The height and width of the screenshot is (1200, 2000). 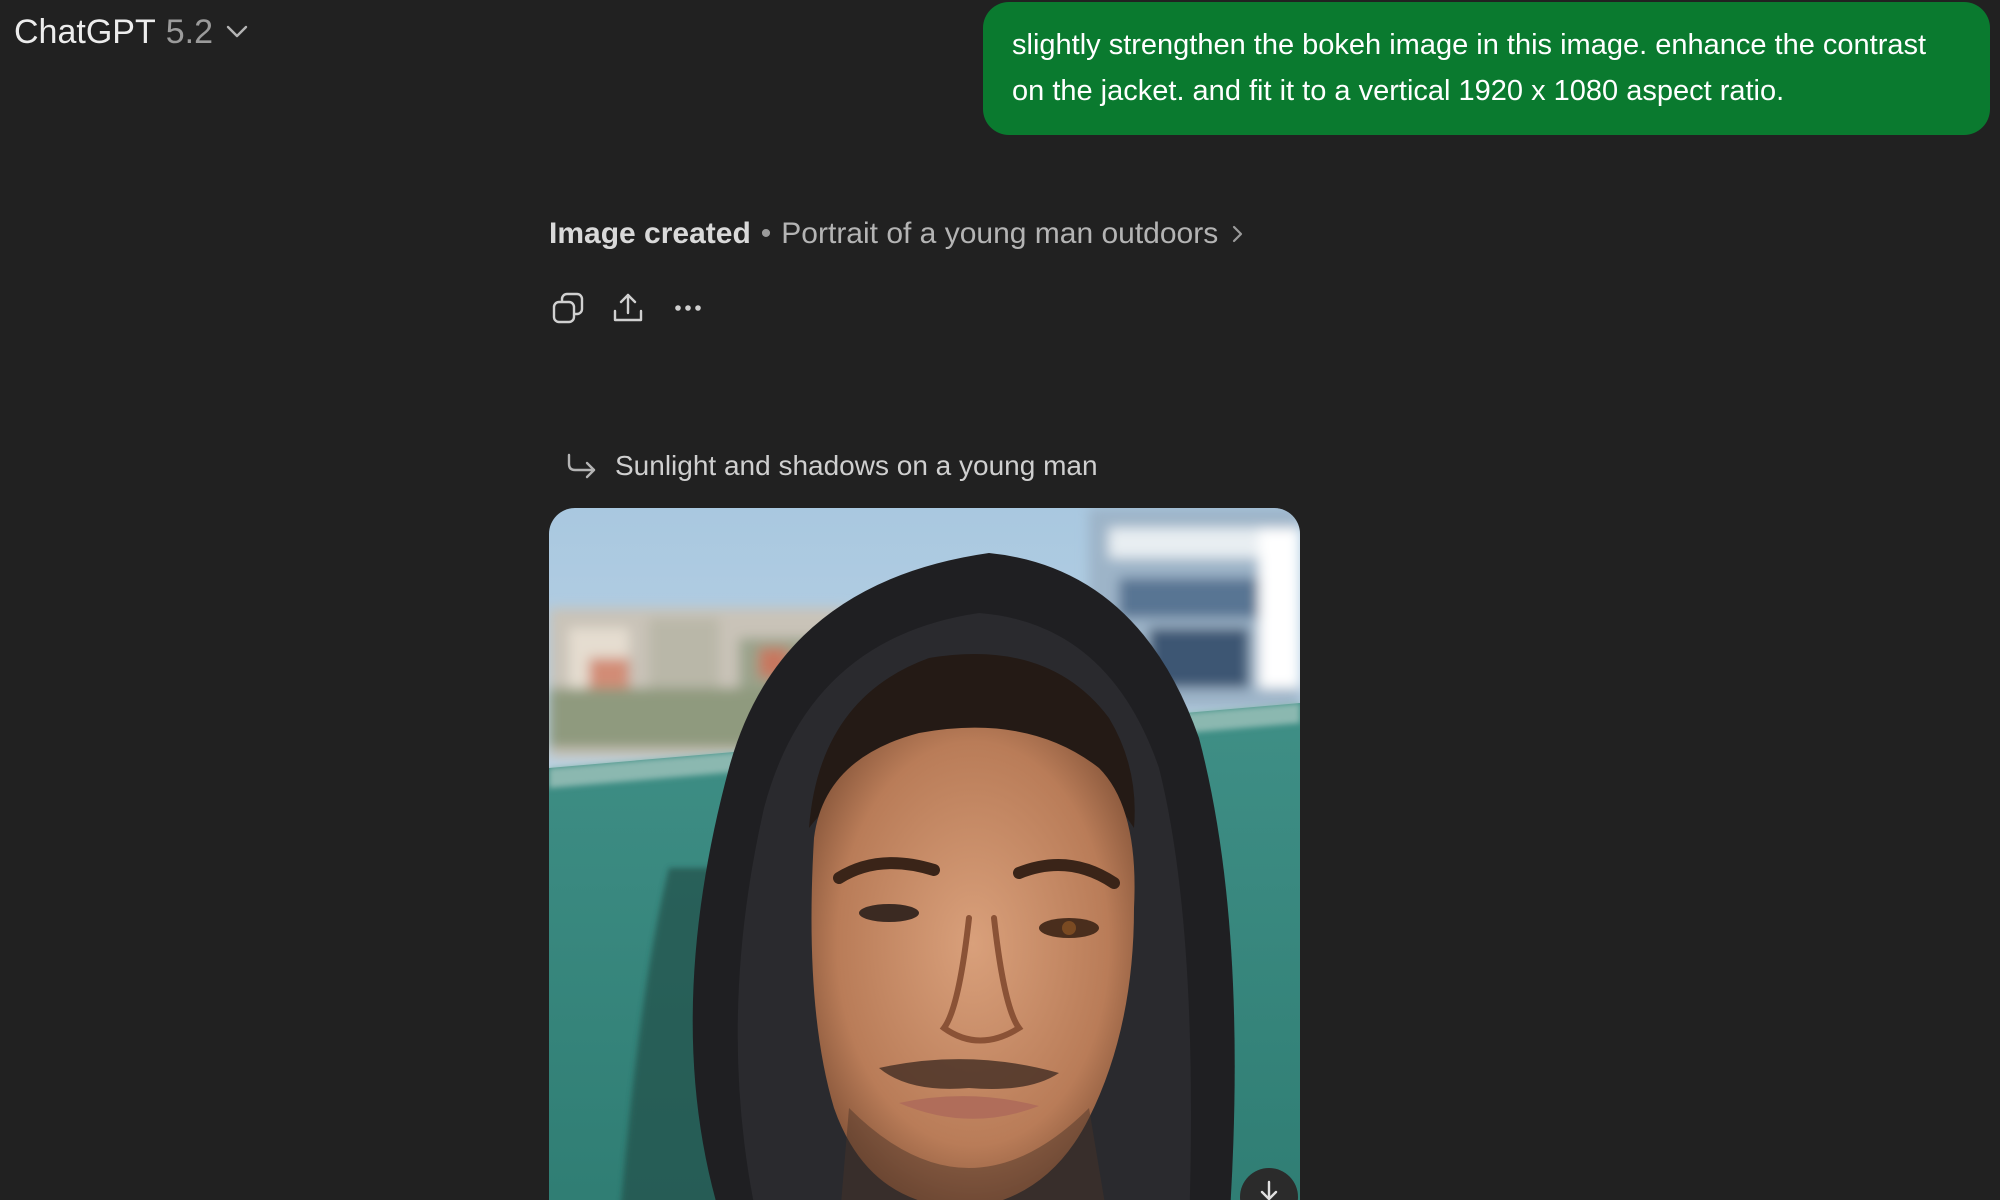 I want to click on copy-icon, so click(x=568, y=308).